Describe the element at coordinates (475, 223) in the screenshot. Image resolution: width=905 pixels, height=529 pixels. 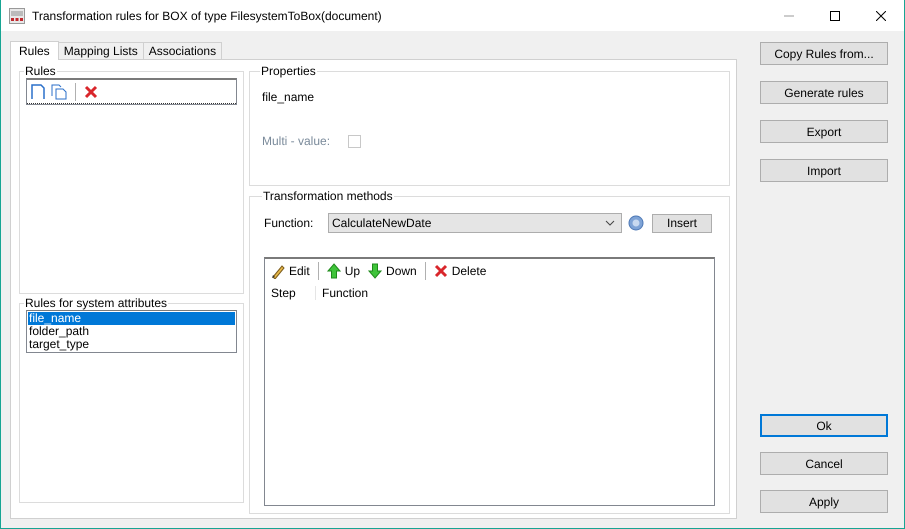
I see `function-dropdown: CalculateNewDate` at that location.